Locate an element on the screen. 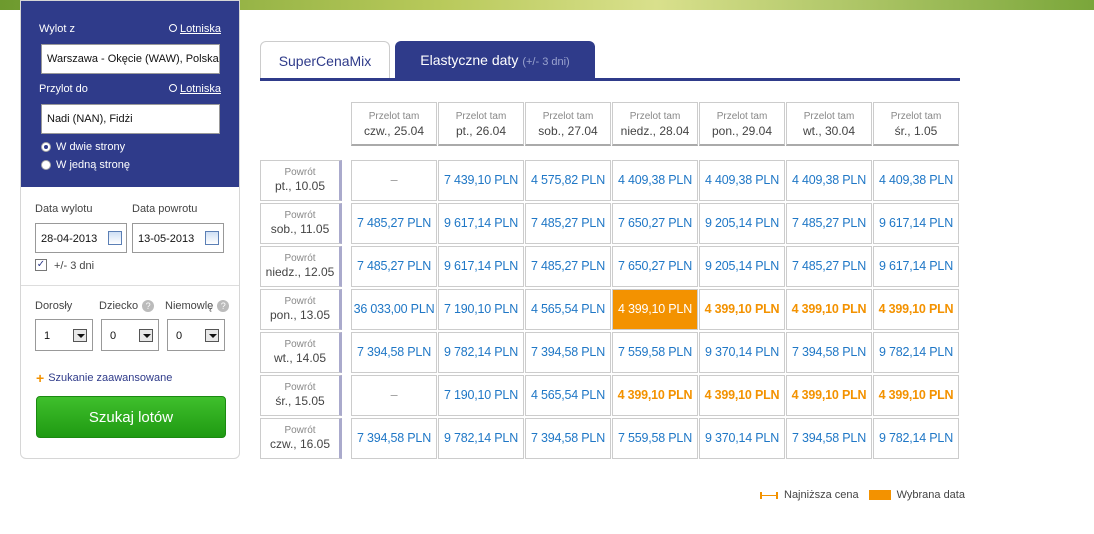 This screenshot has height=534, width=1094. roundtrip-radio: W dwie strony is located at coordinates (83, 147).